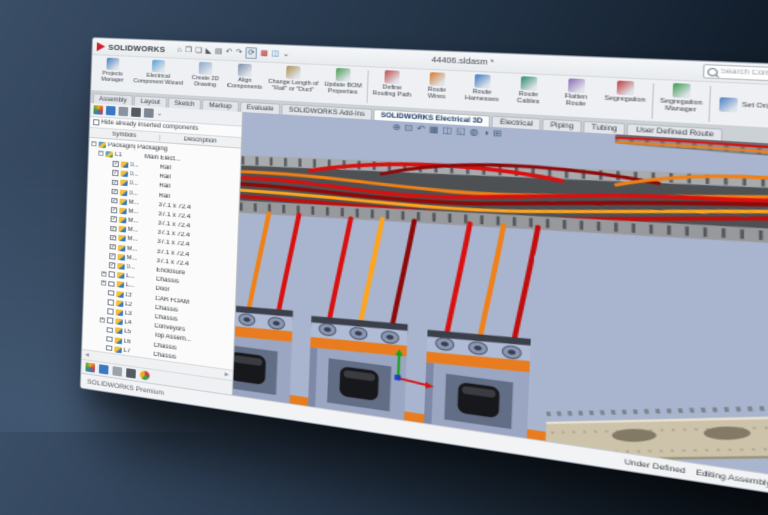 This screenshot has height=515, width=768. I want to click on update-bom-icon, so click(343, 74).